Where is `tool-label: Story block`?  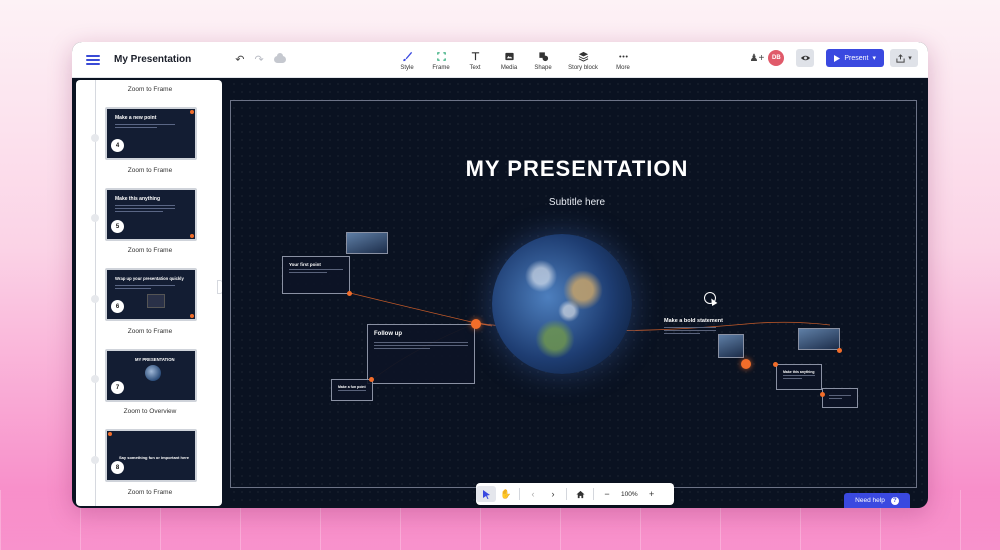
tool-label: Story block is located at coordinates (583, 68).